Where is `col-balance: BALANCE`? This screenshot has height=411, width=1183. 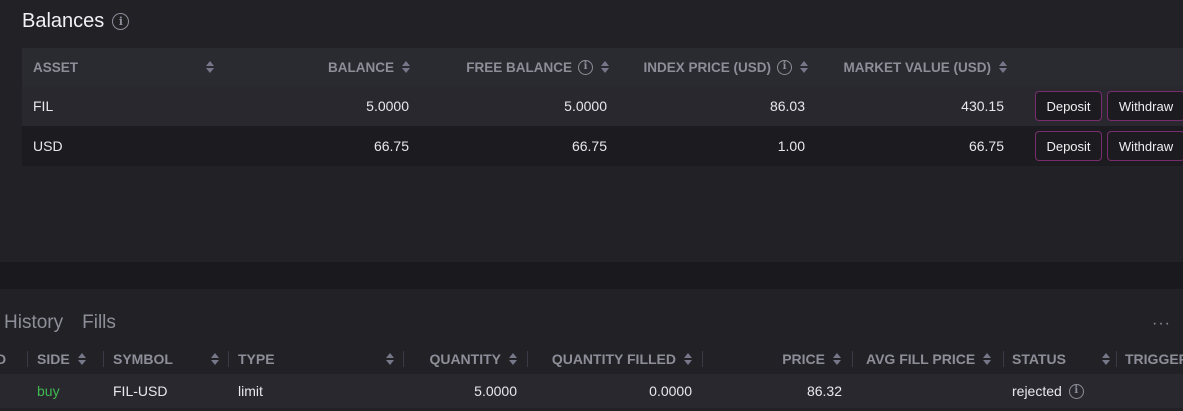
col-balance: BALANCE is located at coordinates (316, 67).